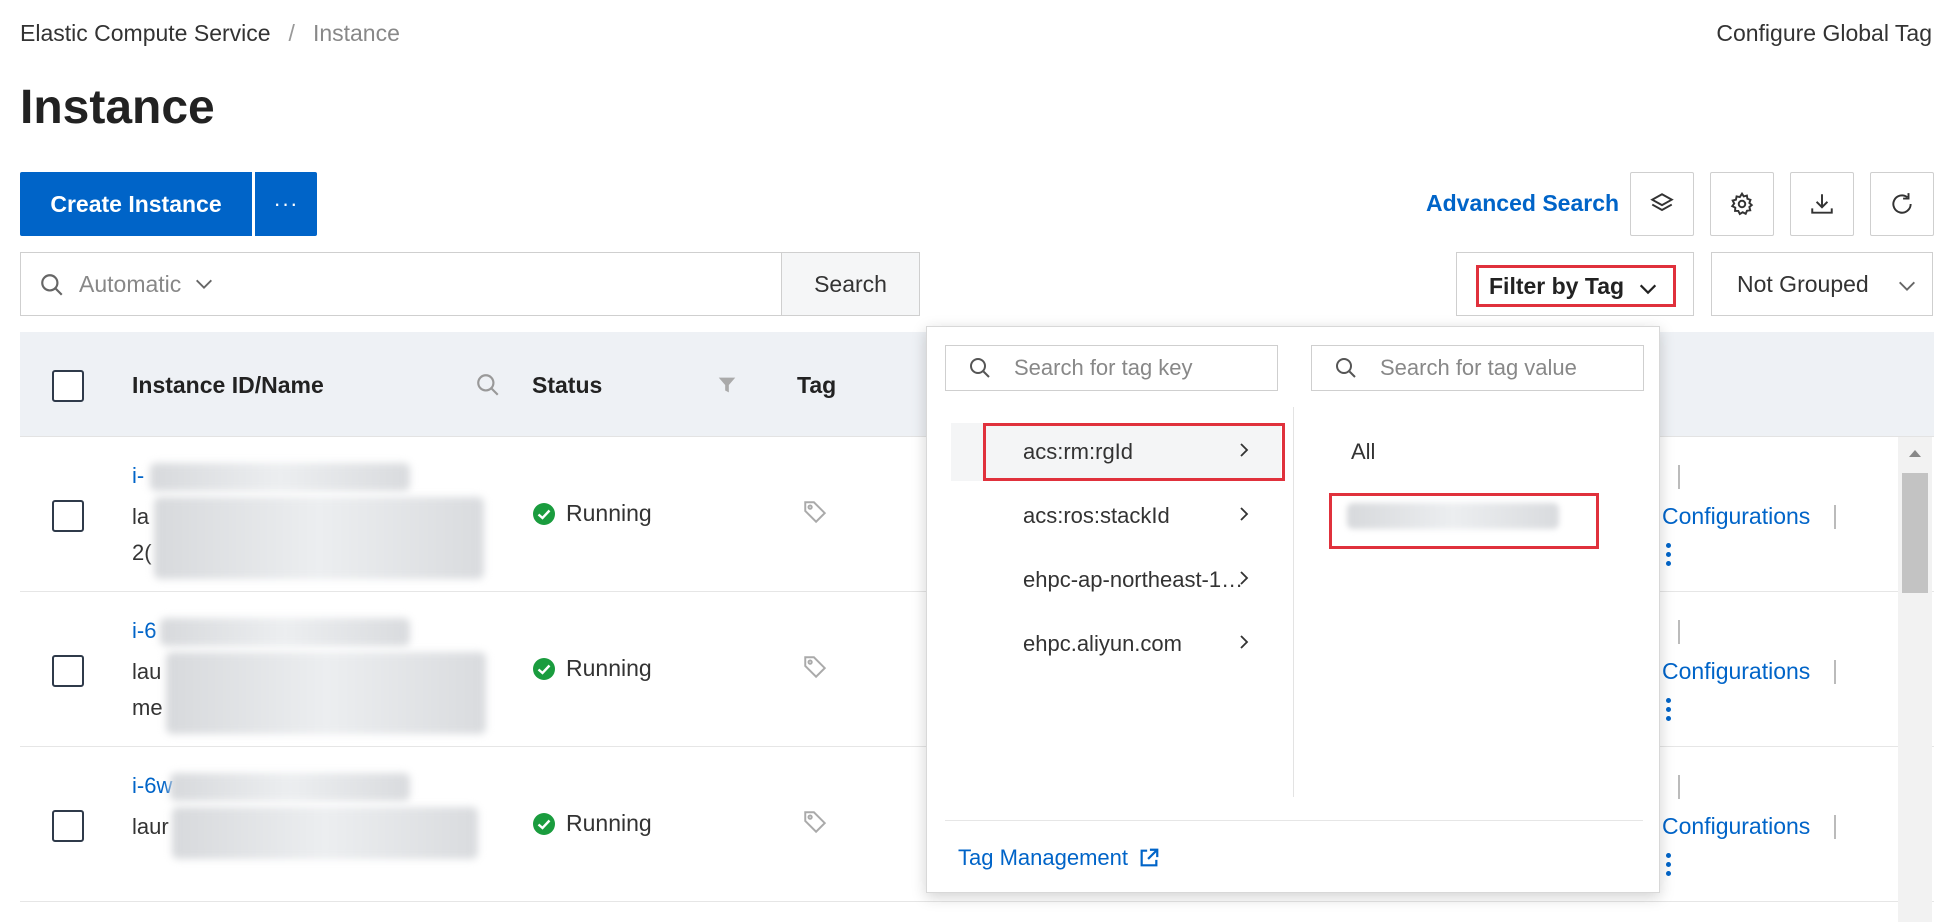 This screenshot has height=922, width=1934. I want to click on create-instance-button: Create Instance, so click(136, 204).